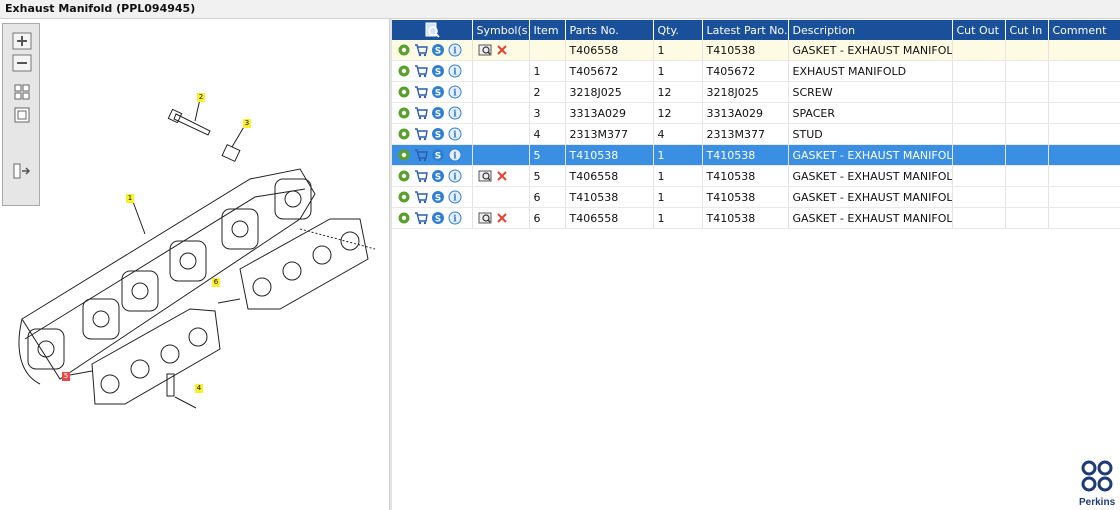  What do you see at coordinates (678, 30) in the screenshot?
I see `column-header-qty: Qty.` at bounding box center [678, 30].